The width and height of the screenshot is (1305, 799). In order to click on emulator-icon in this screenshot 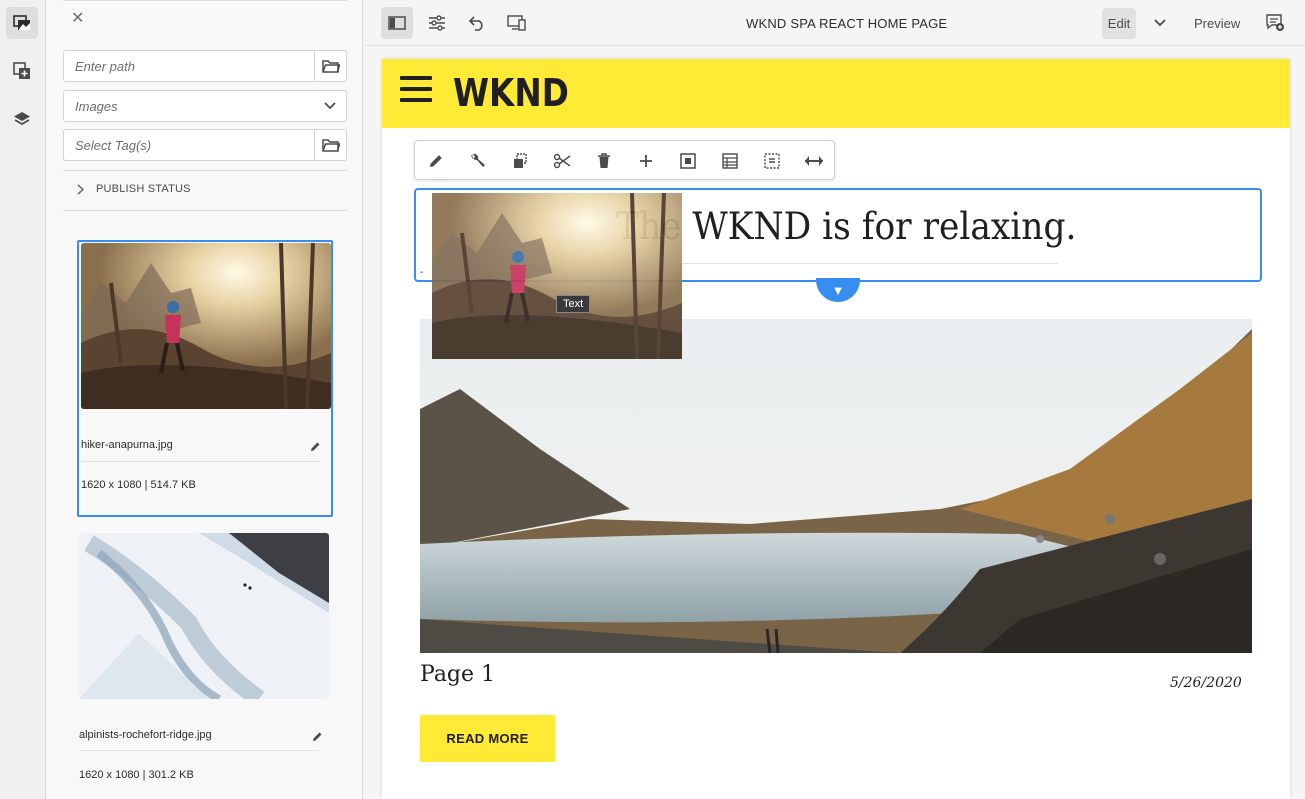, I will do `click(517, 23)`.